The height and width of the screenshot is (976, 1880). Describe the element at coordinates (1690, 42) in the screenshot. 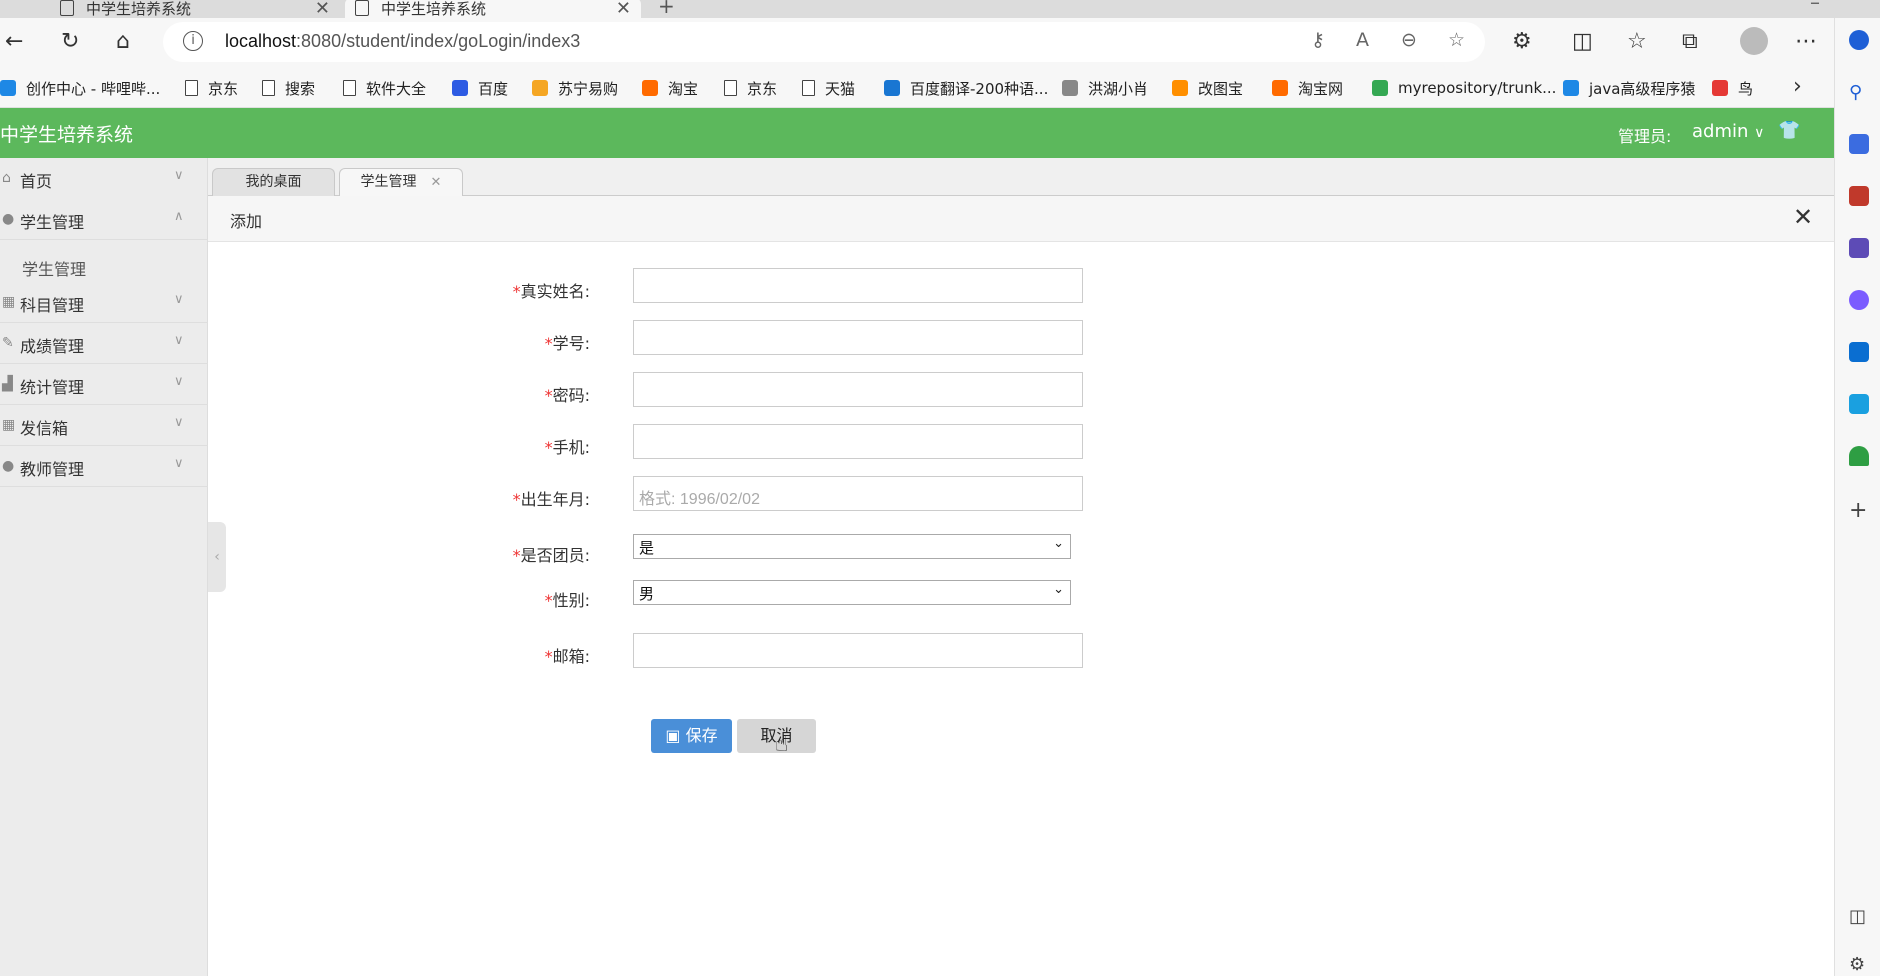

I see `collections-icon: ⧉` at that location.